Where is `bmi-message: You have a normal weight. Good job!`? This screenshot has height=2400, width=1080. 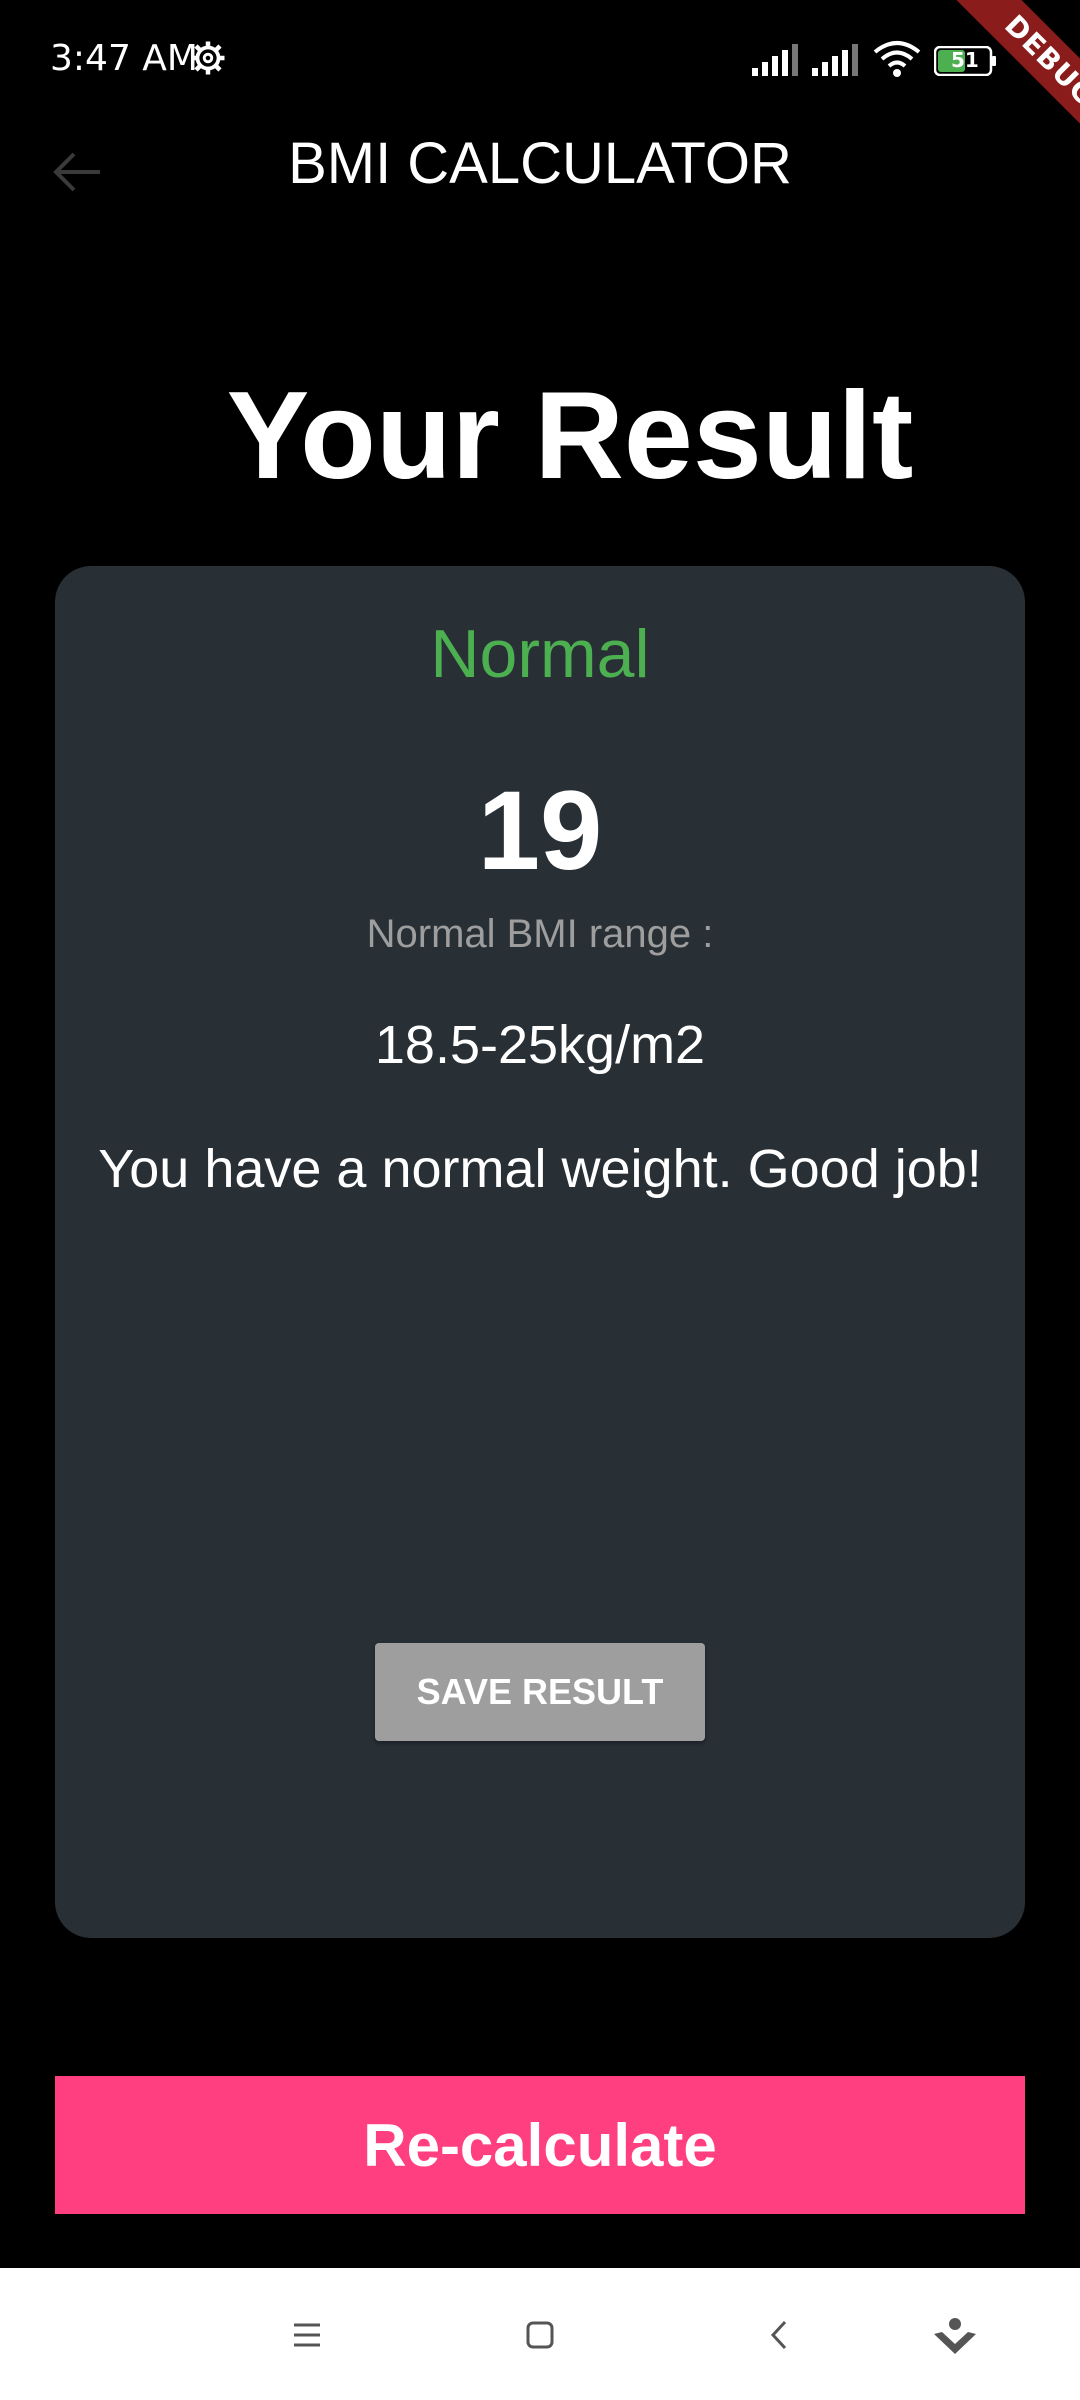 bmi-message: You have a normal weight. Good job! is located at coordinates (540, 1169).